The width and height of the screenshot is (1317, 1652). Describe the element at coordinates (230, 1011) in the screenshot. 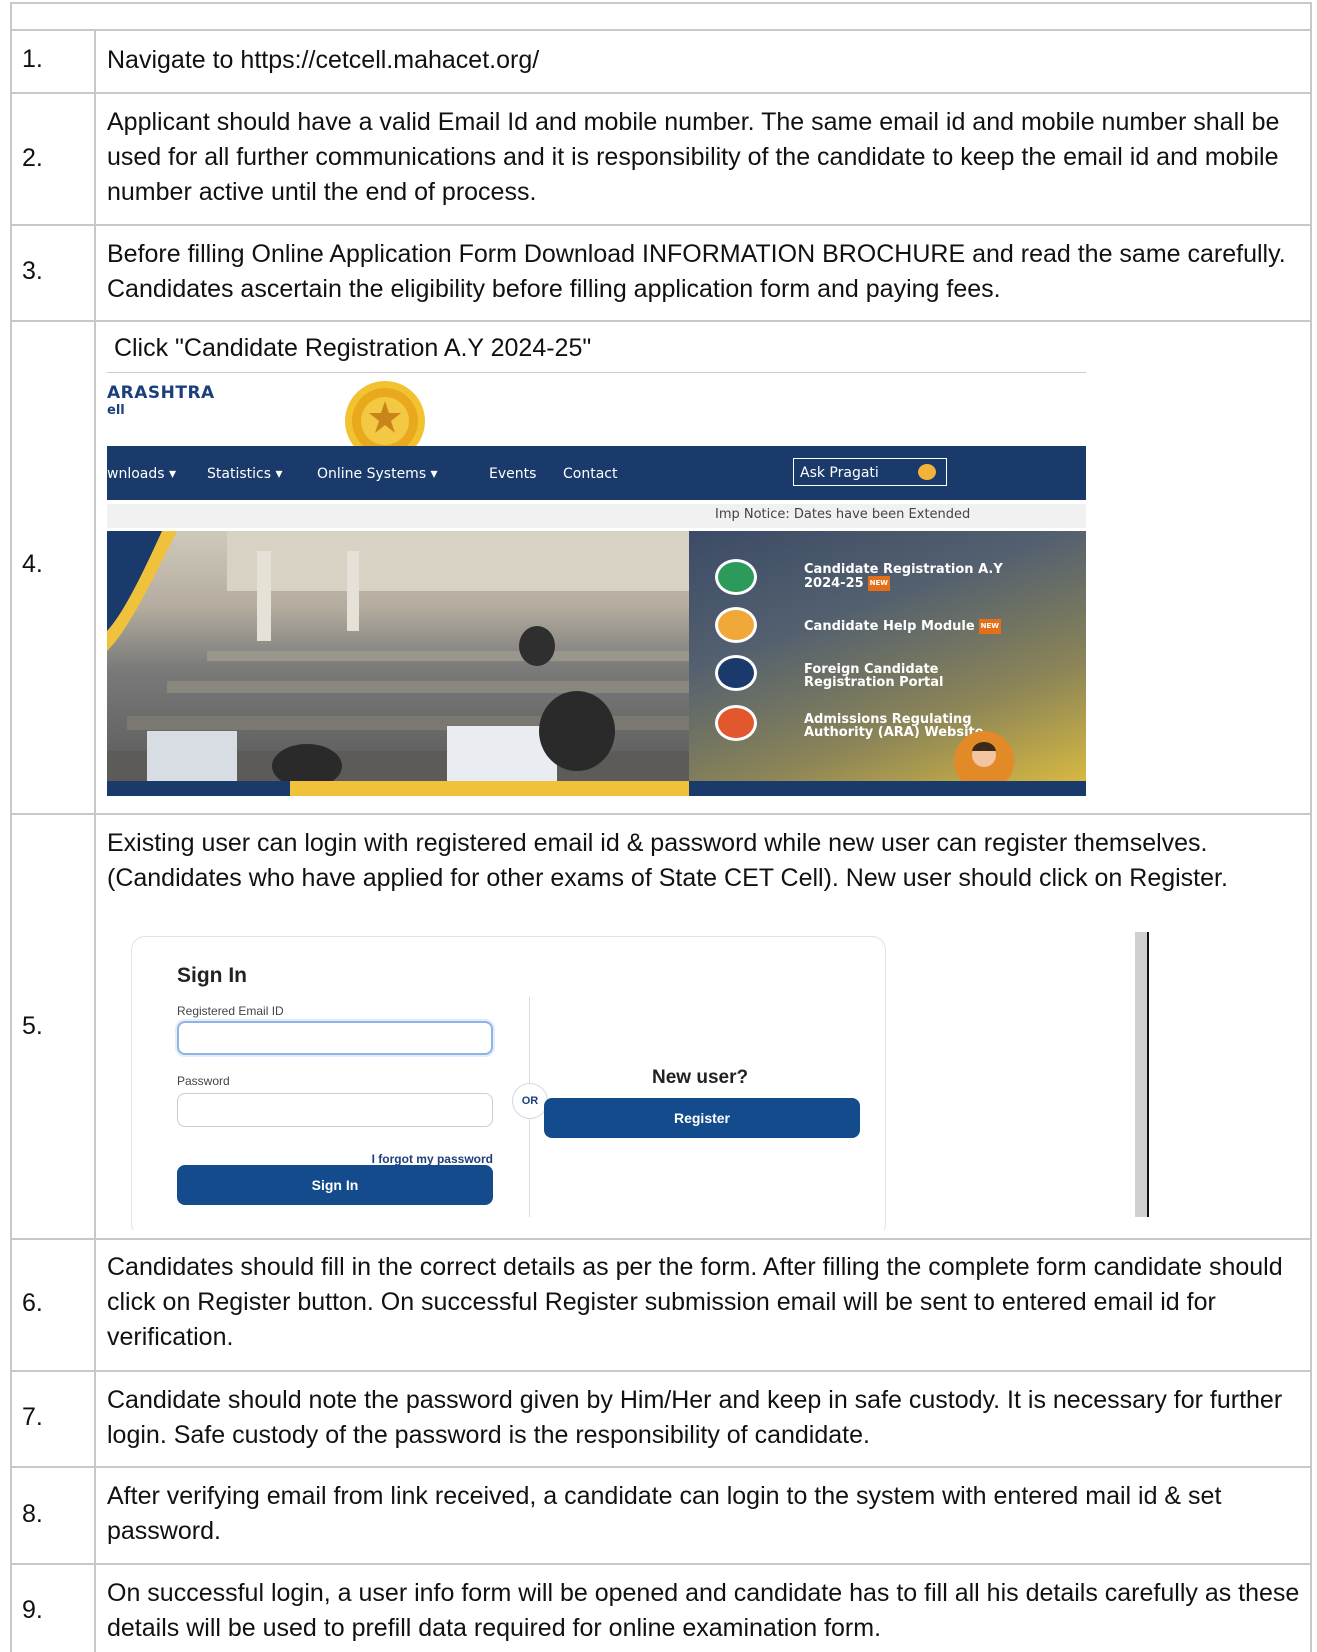

I see `email-label: Registered Email ID` at that location.